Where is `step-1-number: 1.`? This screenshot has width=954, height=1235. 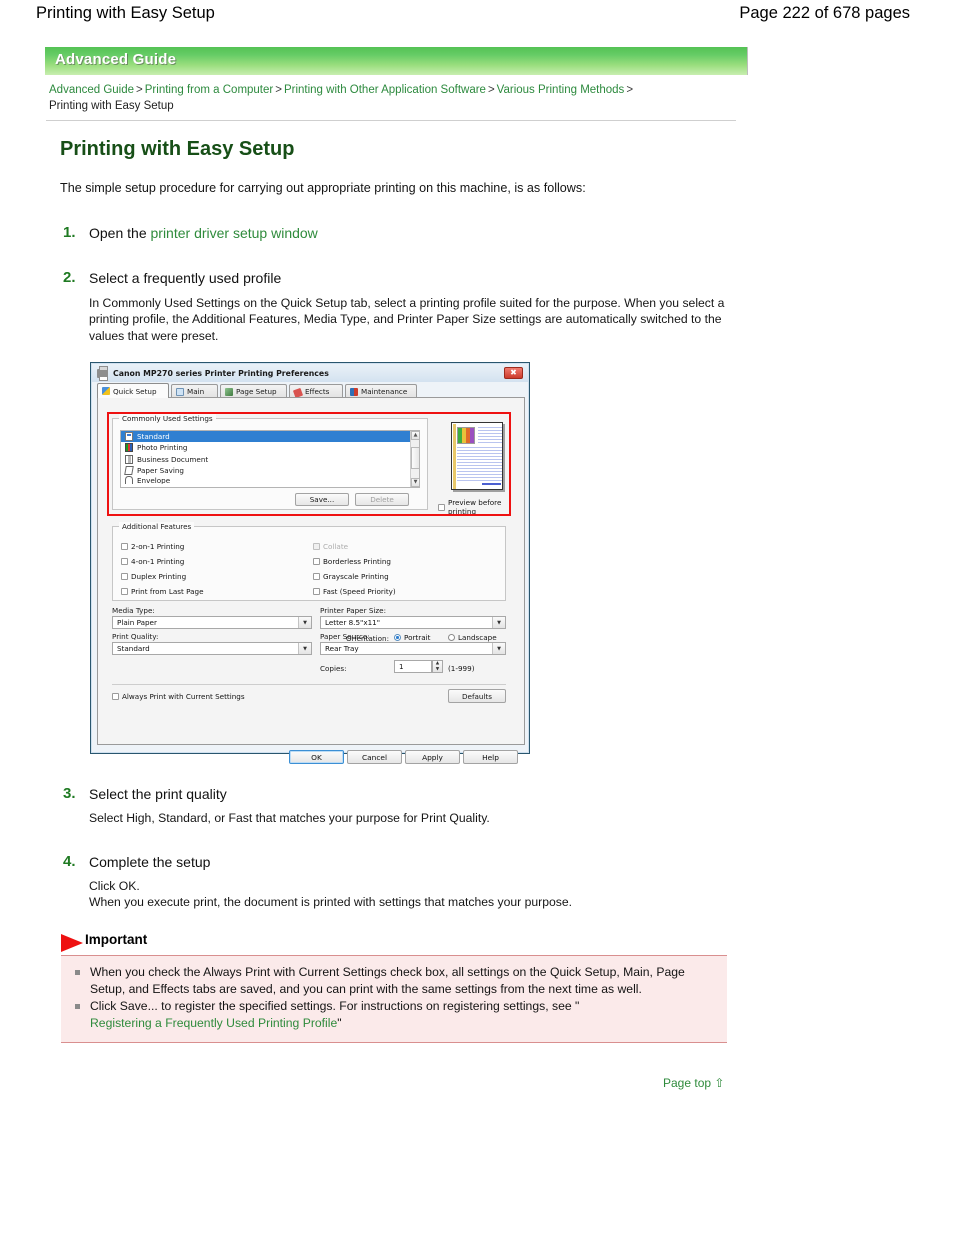
step-1-number: 1. is located at coordinates (69, 232).